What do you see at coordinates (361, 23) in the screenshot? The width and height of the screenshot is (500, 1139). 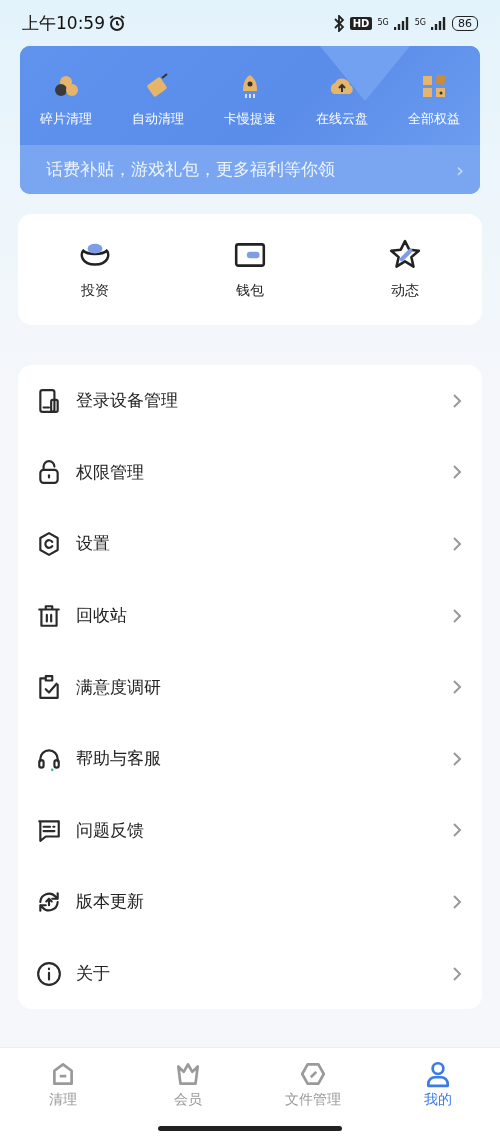 I see `hd-badge: HD` at bounding box center [361, 23].